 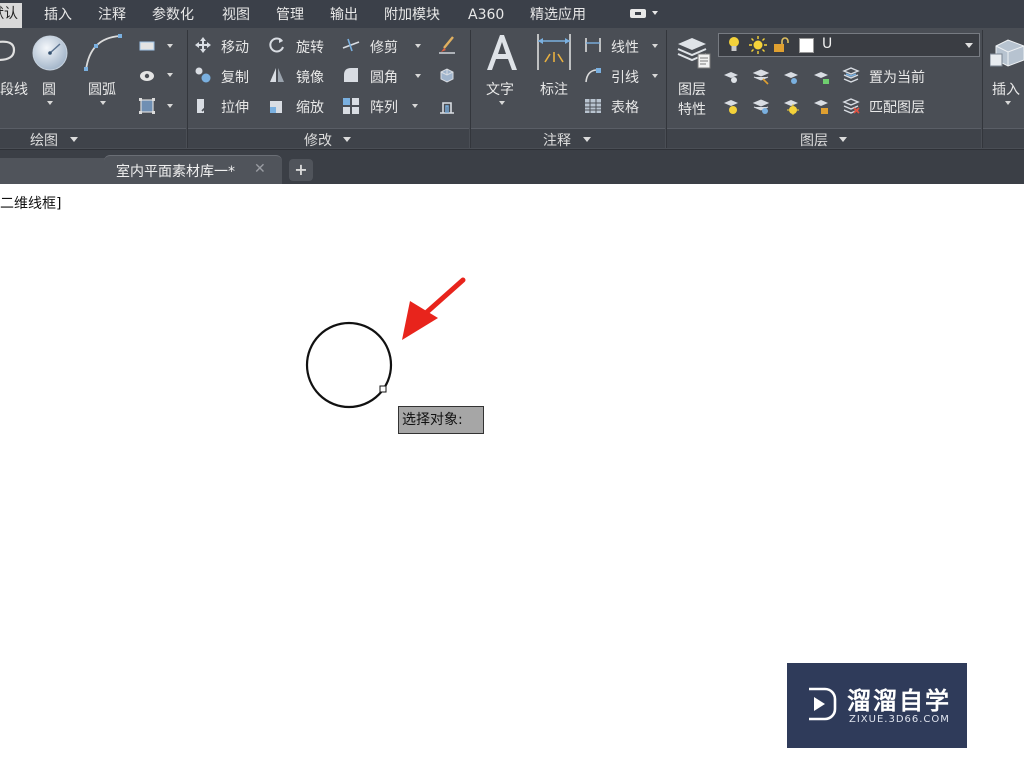 I want to click on layer-color-swatch, so click(x=806, y=45).